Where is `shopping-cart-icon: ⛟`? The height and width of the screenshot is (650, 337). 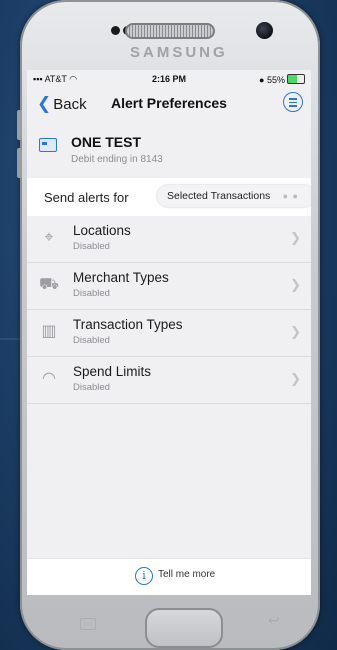
shopping-cart-icon: ⛟ is located at coordinates (49, 284).